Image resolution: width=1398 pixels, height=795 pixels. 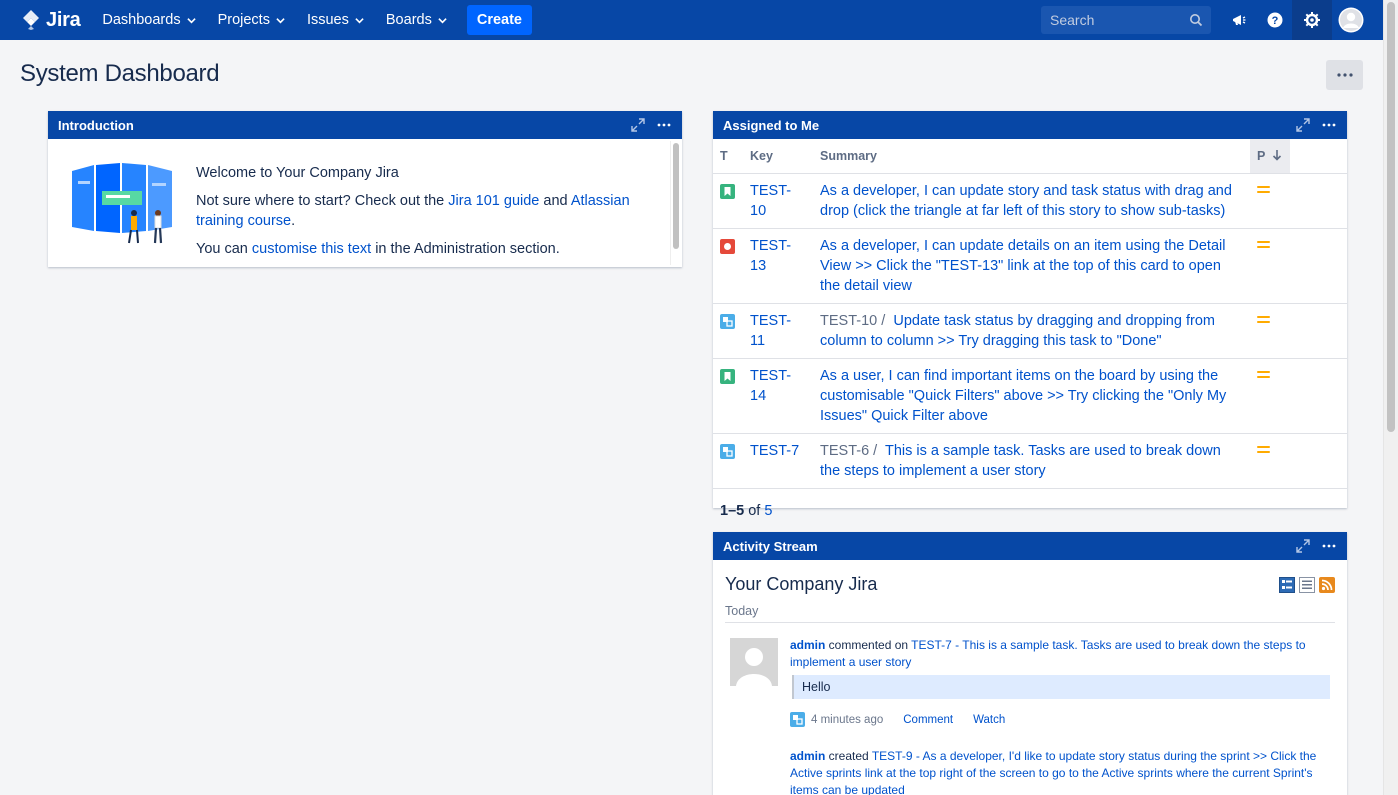 I want to click on spacer-cell, so click(x=1318, y=266).